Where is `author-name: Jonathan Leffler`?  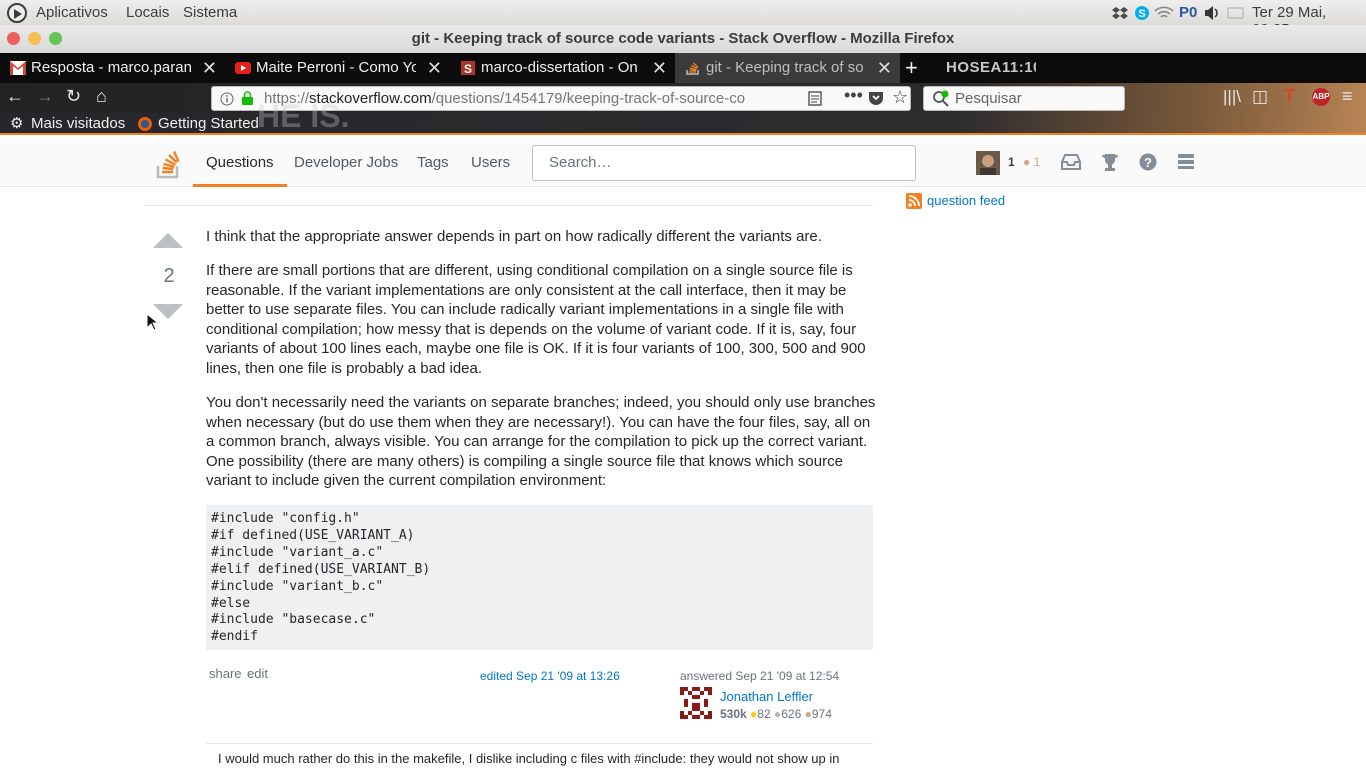
author-name: Jonathan Leffler is located at coordinates (766, 696).